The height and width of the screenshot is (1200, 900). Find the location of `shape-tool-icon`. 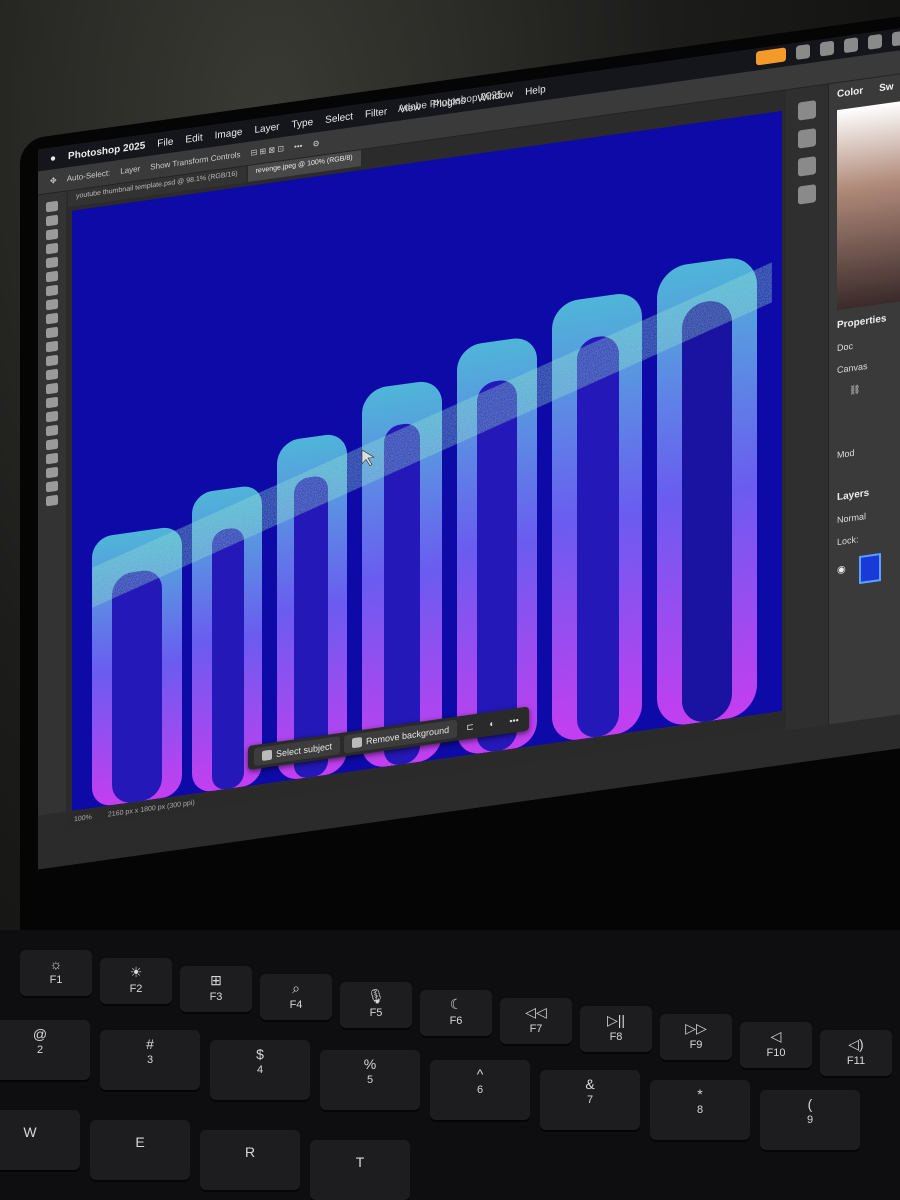

shape-tool-icon is located at coordinates (52, 458).